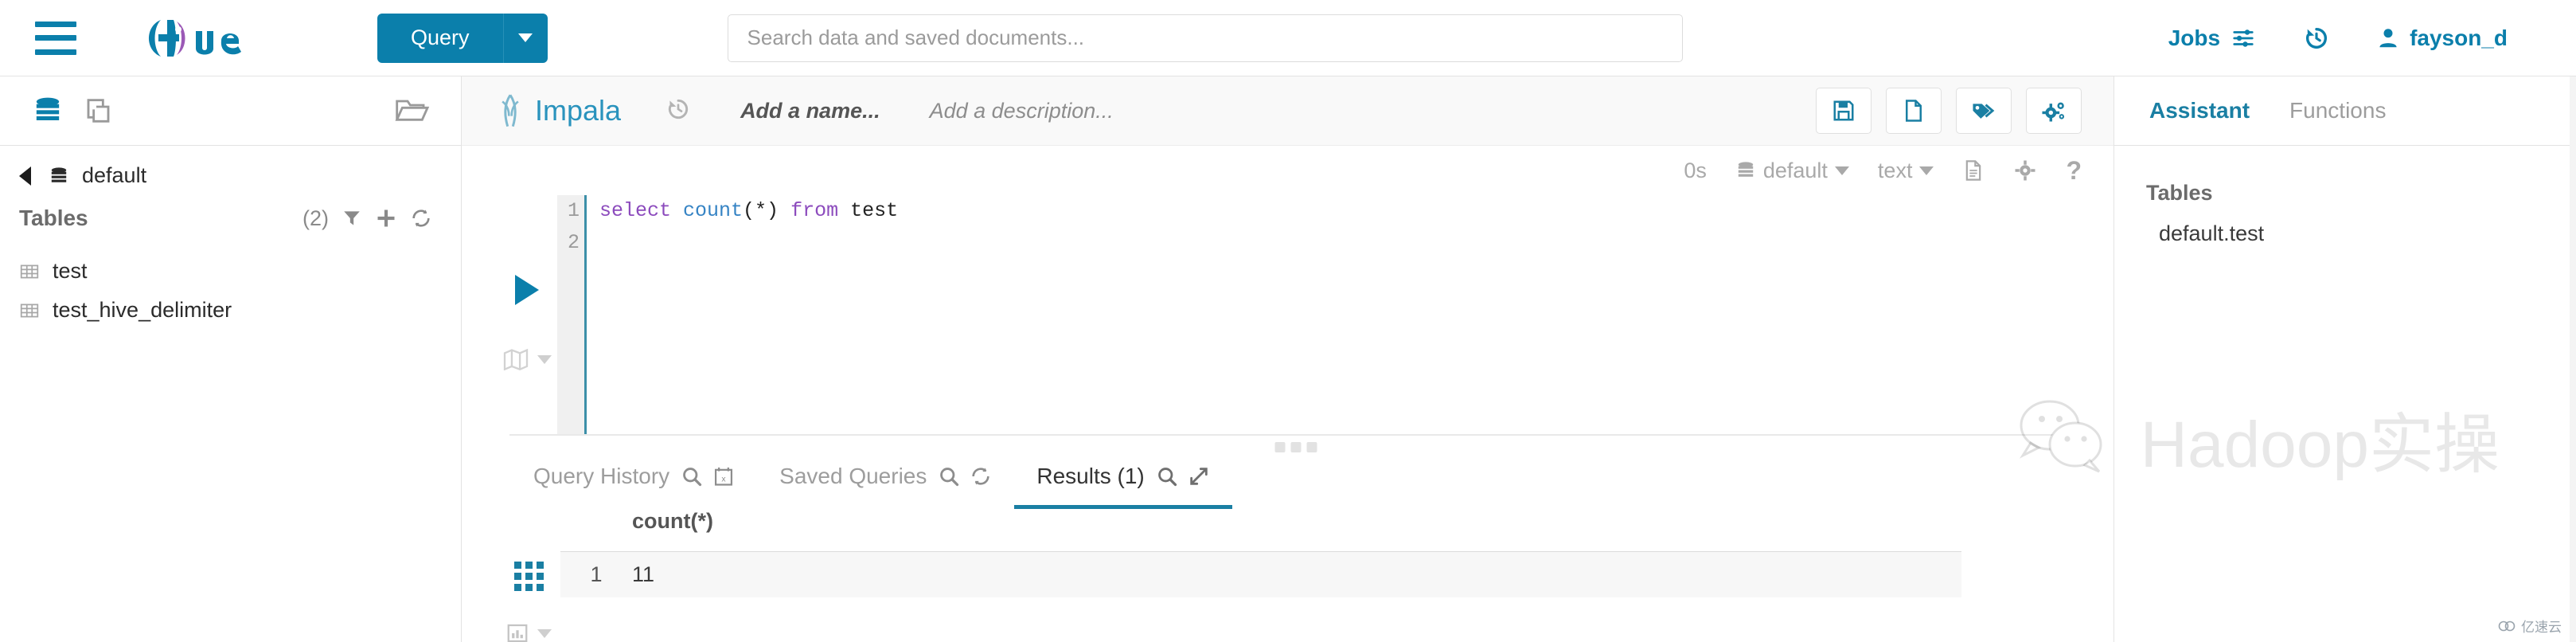  I want to click on table-icon, so click(29, 310).